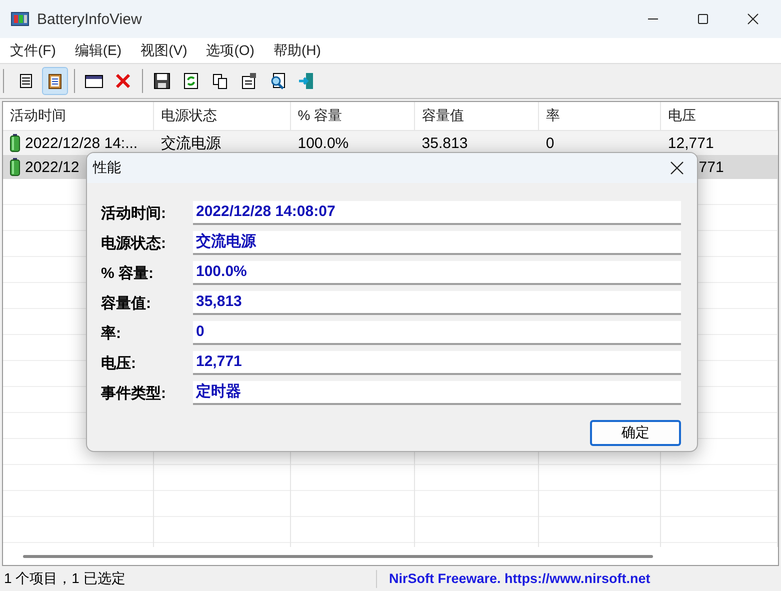  What do you see at coordinates (164, 51) in the screenshot?
I see `menu-item: 视图(V)` at bounding box center [164, 51].